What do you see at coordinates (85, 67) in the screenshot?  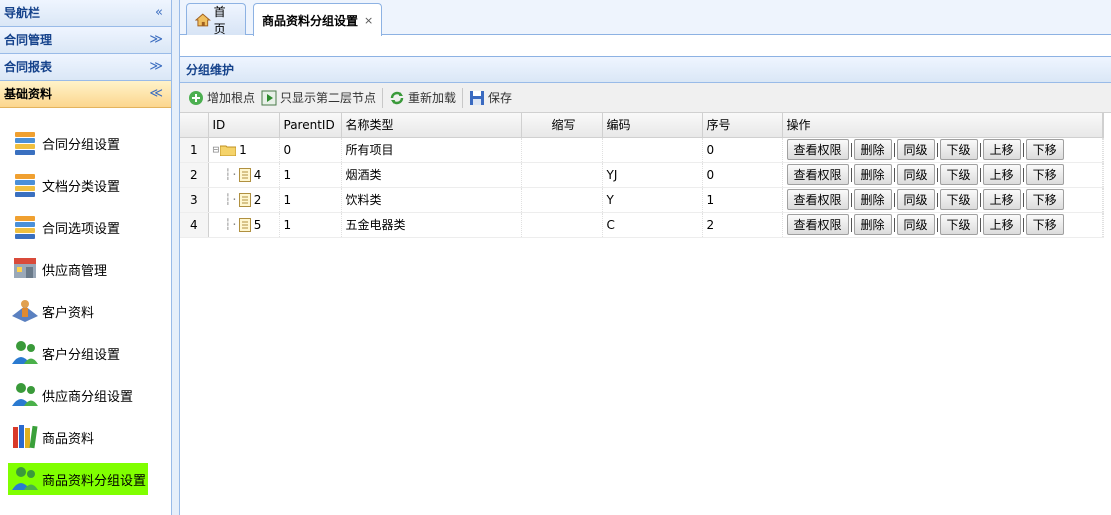 I see `section-contract-reports: 合同报表 ≫` at bounding box center [85, 67].